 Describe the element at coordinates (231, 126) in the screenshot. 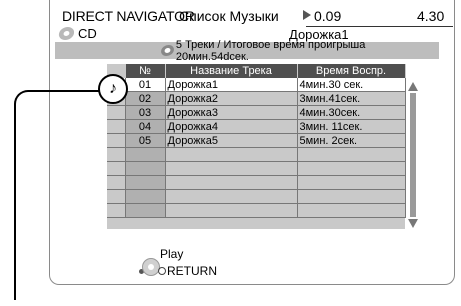

I see `track-name: Дорожка4` at that location.